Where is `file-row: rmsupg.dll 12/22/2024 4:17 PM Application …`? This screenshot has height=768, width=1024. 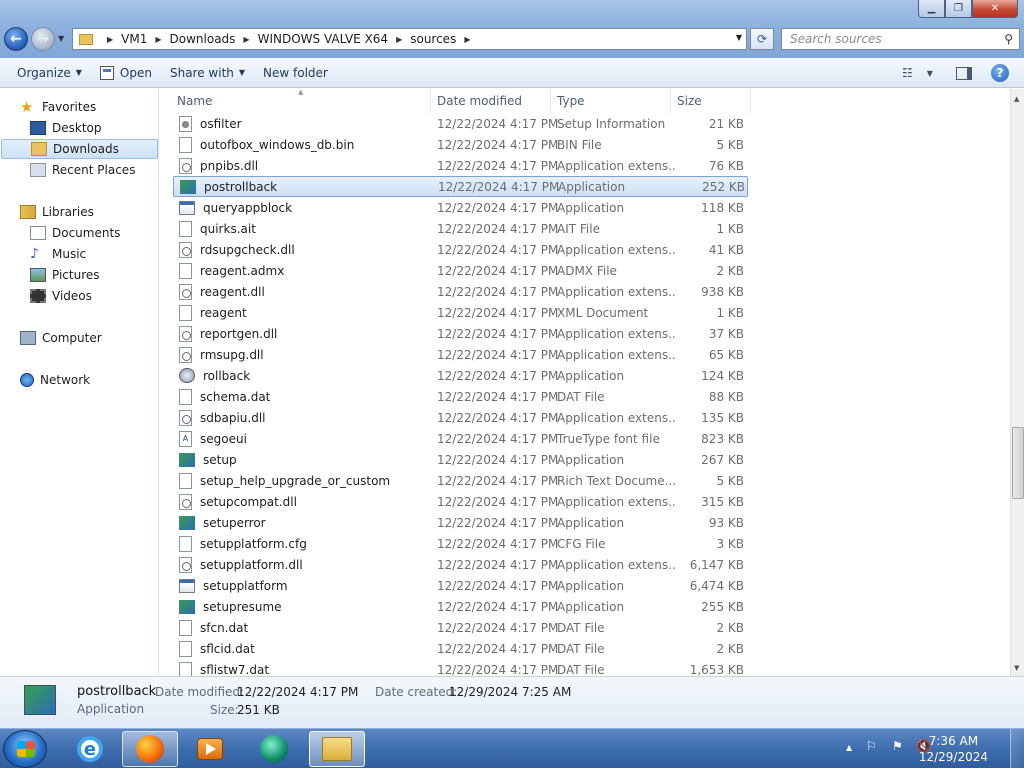
file-row: rmsupg.dll 12/22/2024 4:17 PM Application … is located at coordinates (460, 354).